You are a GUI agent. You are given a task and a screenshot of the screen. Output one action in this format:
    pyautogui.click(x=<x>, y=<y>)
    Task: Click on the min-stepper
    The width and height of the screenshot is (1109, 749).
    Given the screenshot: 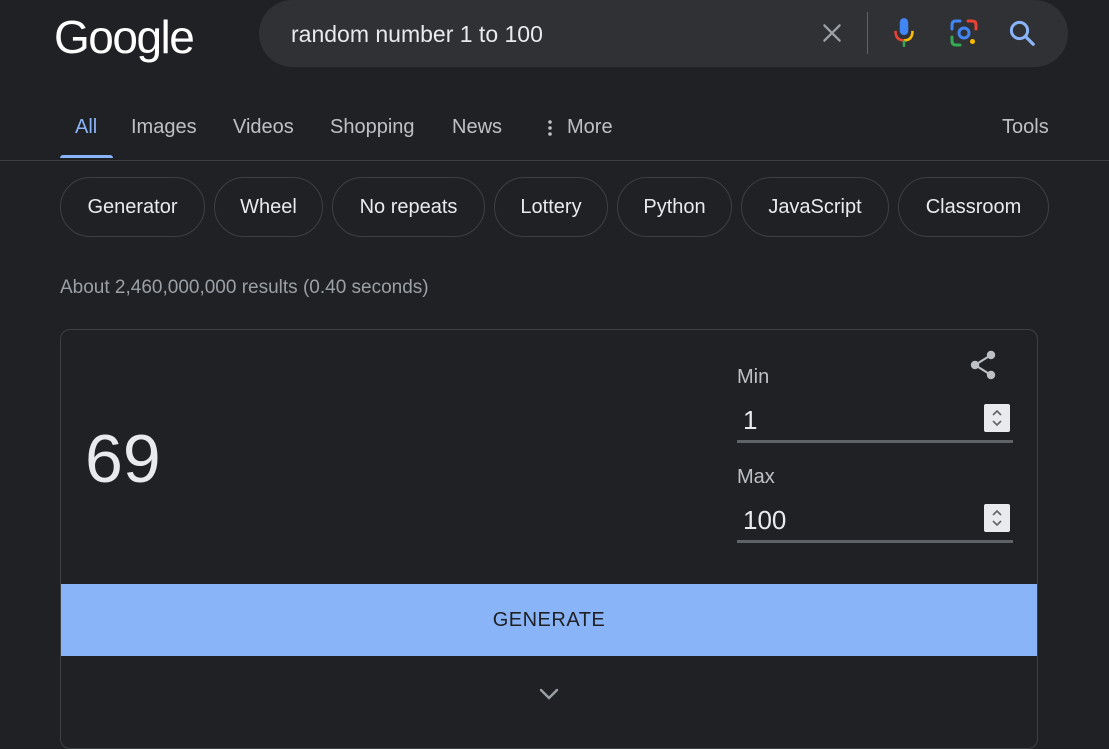 What is the action you would take?
    pyautogui.click(x=997, y=418)
    